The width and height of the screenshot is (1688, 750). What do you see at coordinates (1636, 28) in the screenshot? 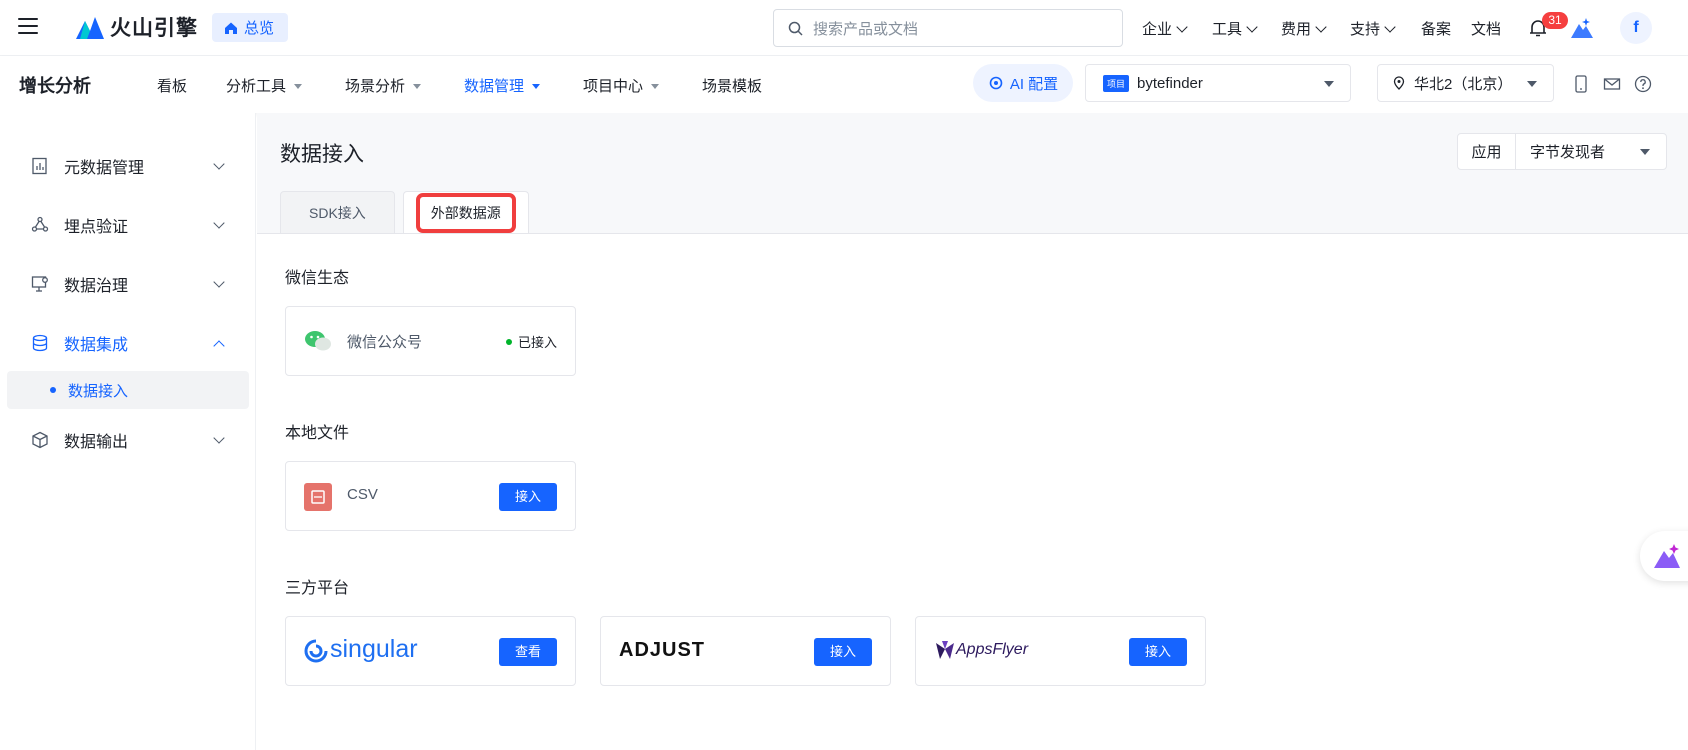
I see `avatar: f` at bounding box center [1636, 28].